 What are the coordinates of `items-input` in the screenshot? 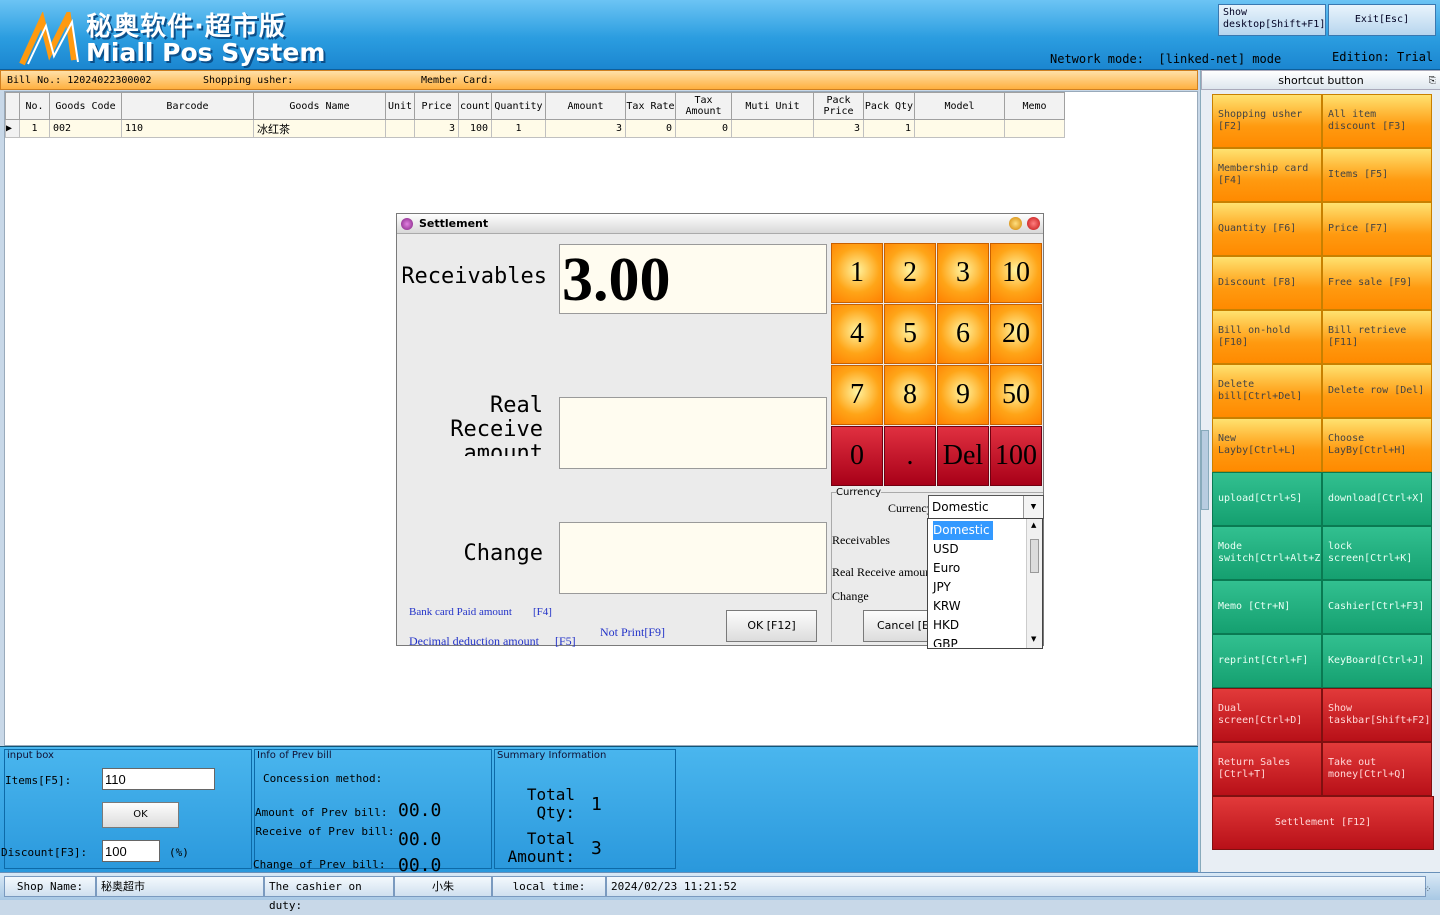 It's located at (158, 779).